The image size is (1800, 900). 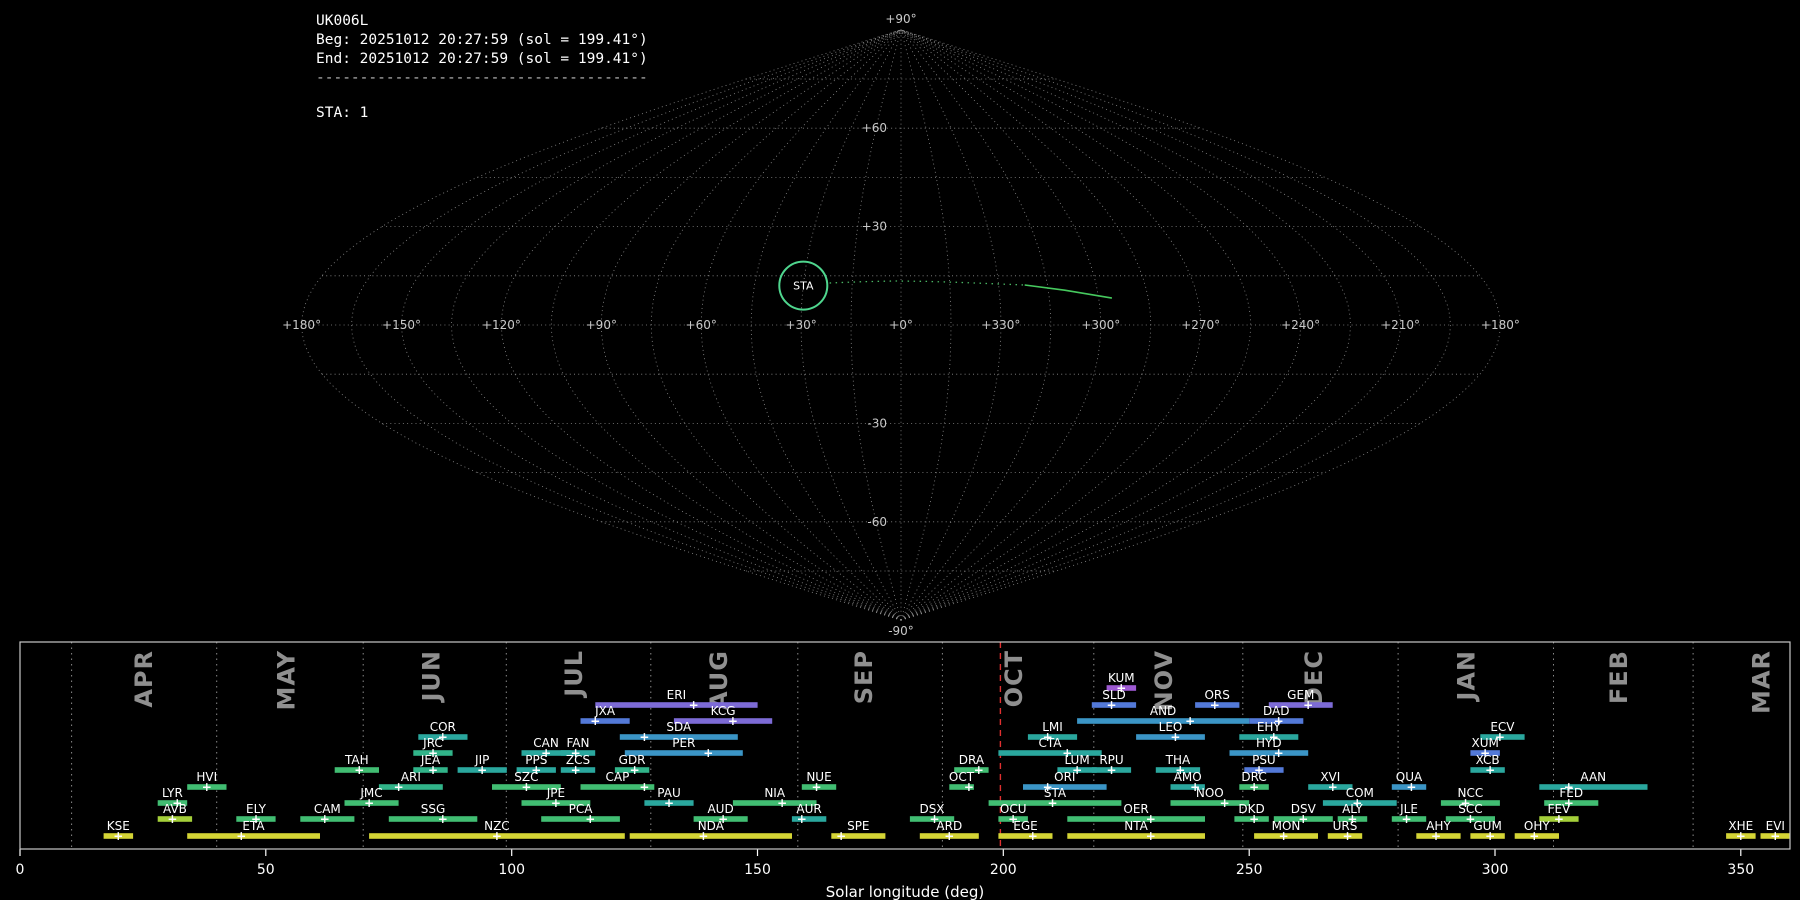 I want to click on shower-xhe: XHE+, so click(x=1741, y=831).